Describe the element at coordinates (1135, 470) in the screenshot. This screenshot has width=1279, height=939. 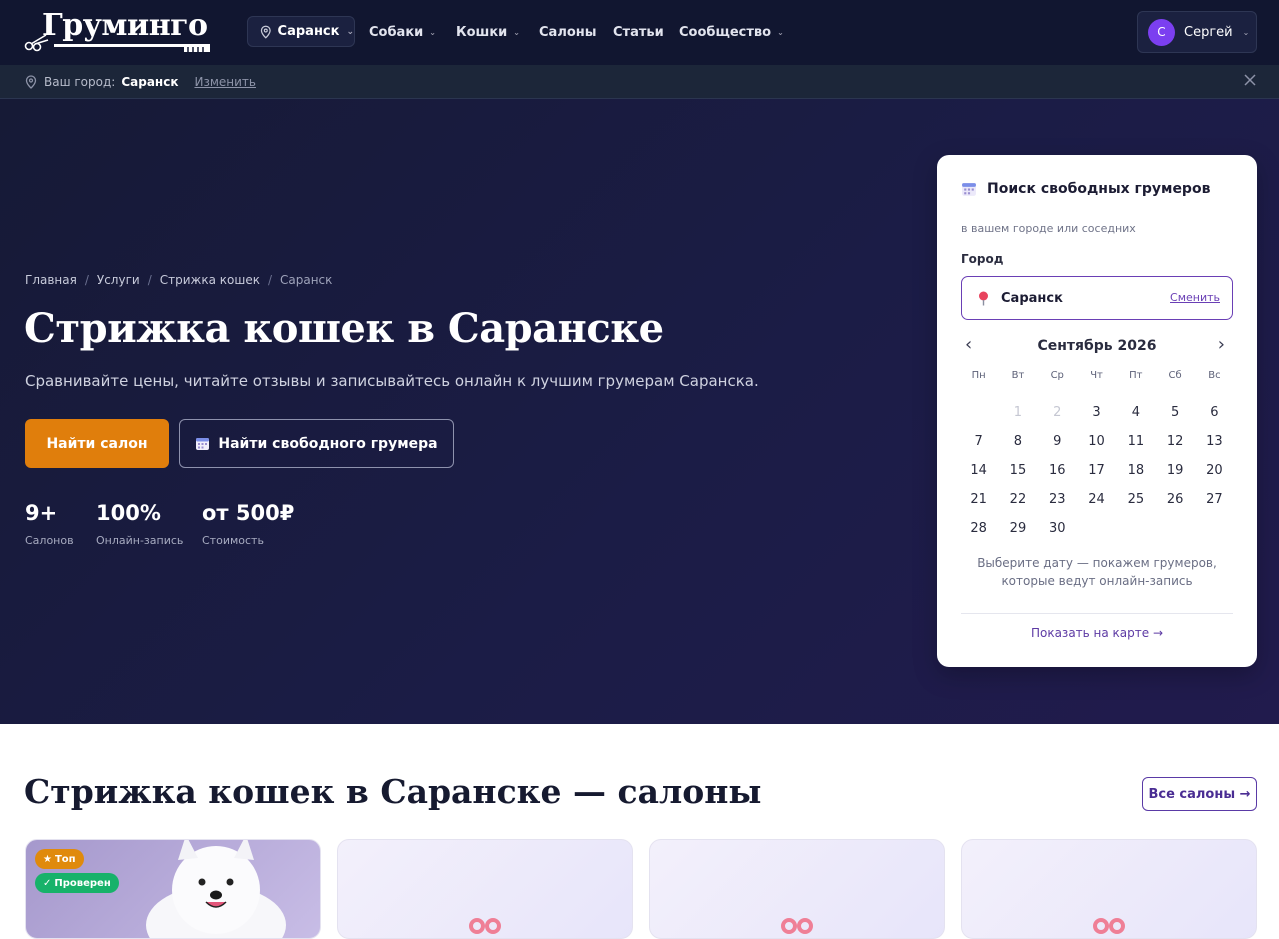
I see `calendar-day: 18` at that location.